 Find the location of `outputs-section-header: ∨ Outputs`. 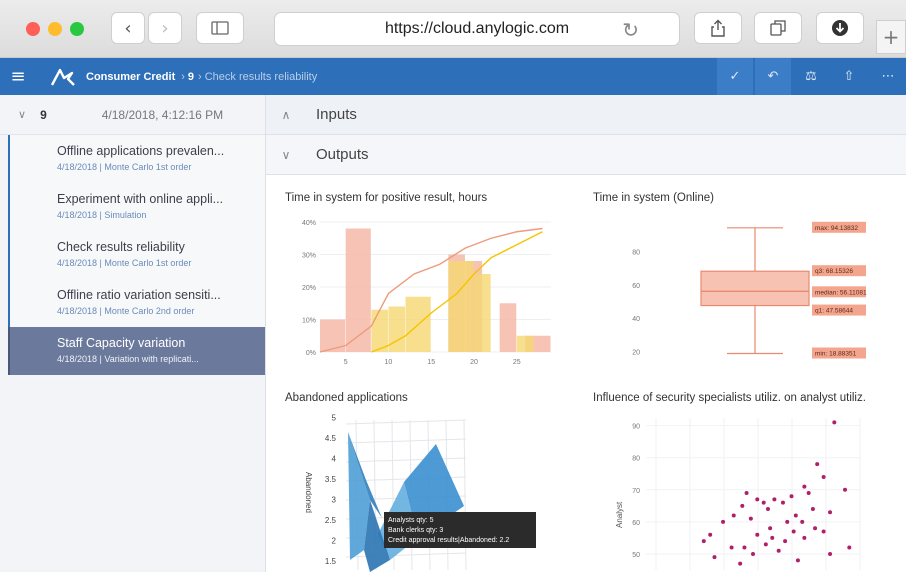

outputs-section-header: ∨ Outputs is located at coordinates (586, 155).